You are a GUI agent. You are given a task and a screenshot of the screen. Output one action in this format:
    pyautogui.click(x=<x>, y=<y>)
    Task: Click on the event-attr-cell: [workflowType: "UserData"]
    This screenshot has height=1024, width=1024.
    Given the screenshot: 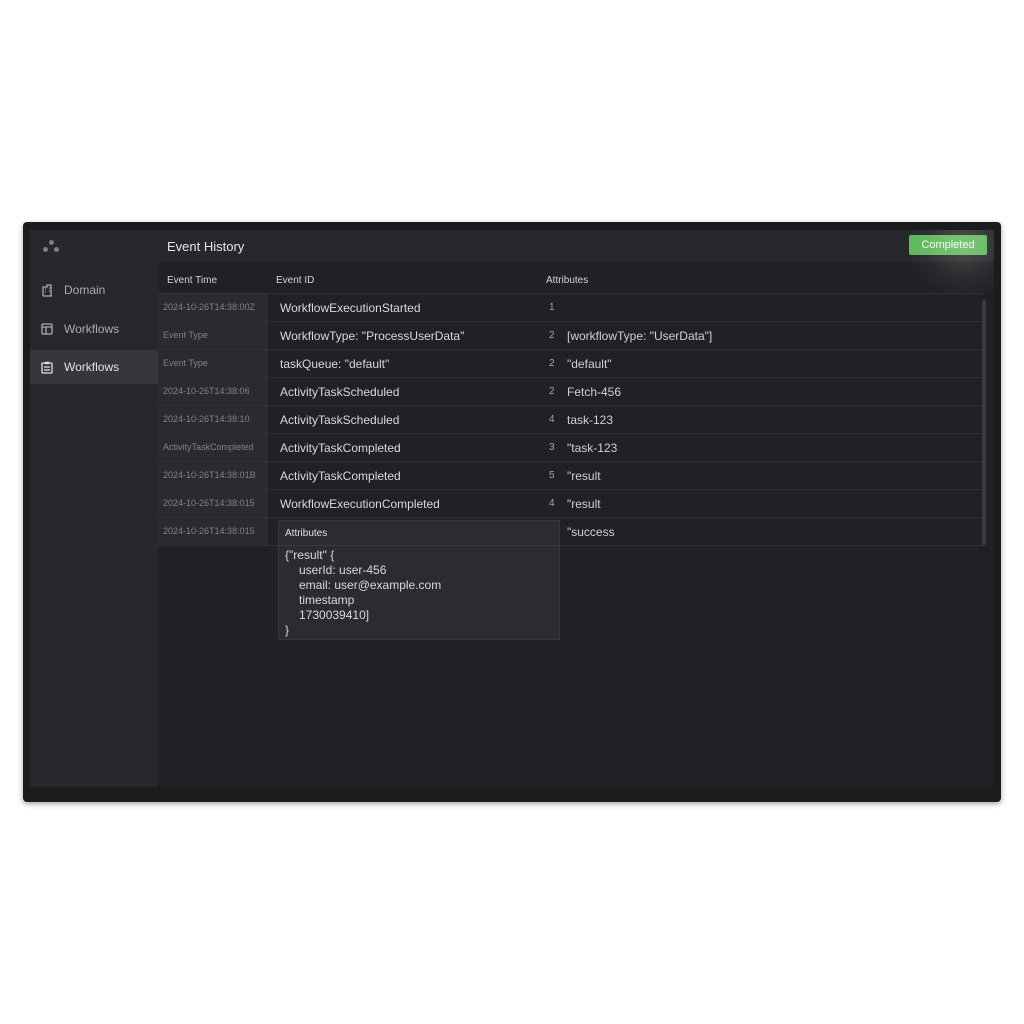 What is the action you would take?
    pyautogui.click(x=640, y=336)
    